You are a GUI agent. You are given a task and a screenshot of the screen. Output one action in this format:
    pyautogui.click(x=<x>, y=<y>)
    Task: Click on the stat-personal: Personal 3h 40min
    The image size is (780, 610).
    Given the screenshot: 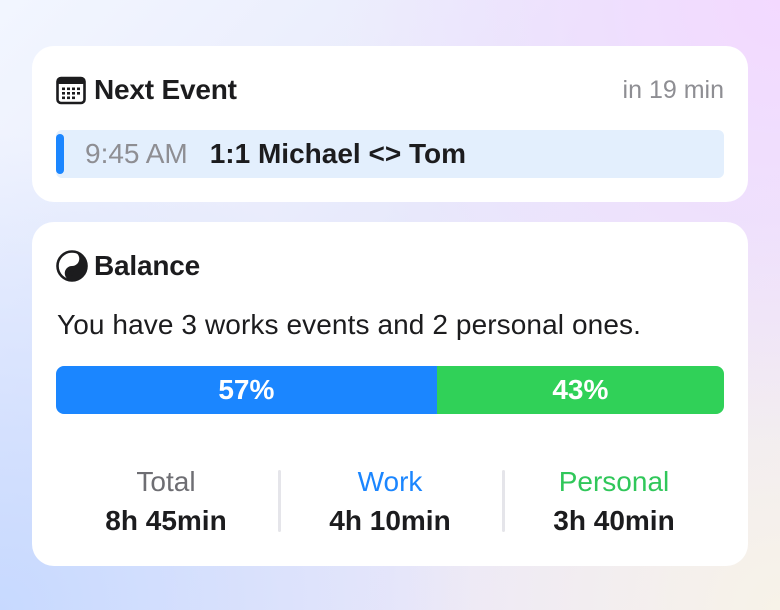 What is the action you would take?
    pyautogui.click(x=614, y=501)
    